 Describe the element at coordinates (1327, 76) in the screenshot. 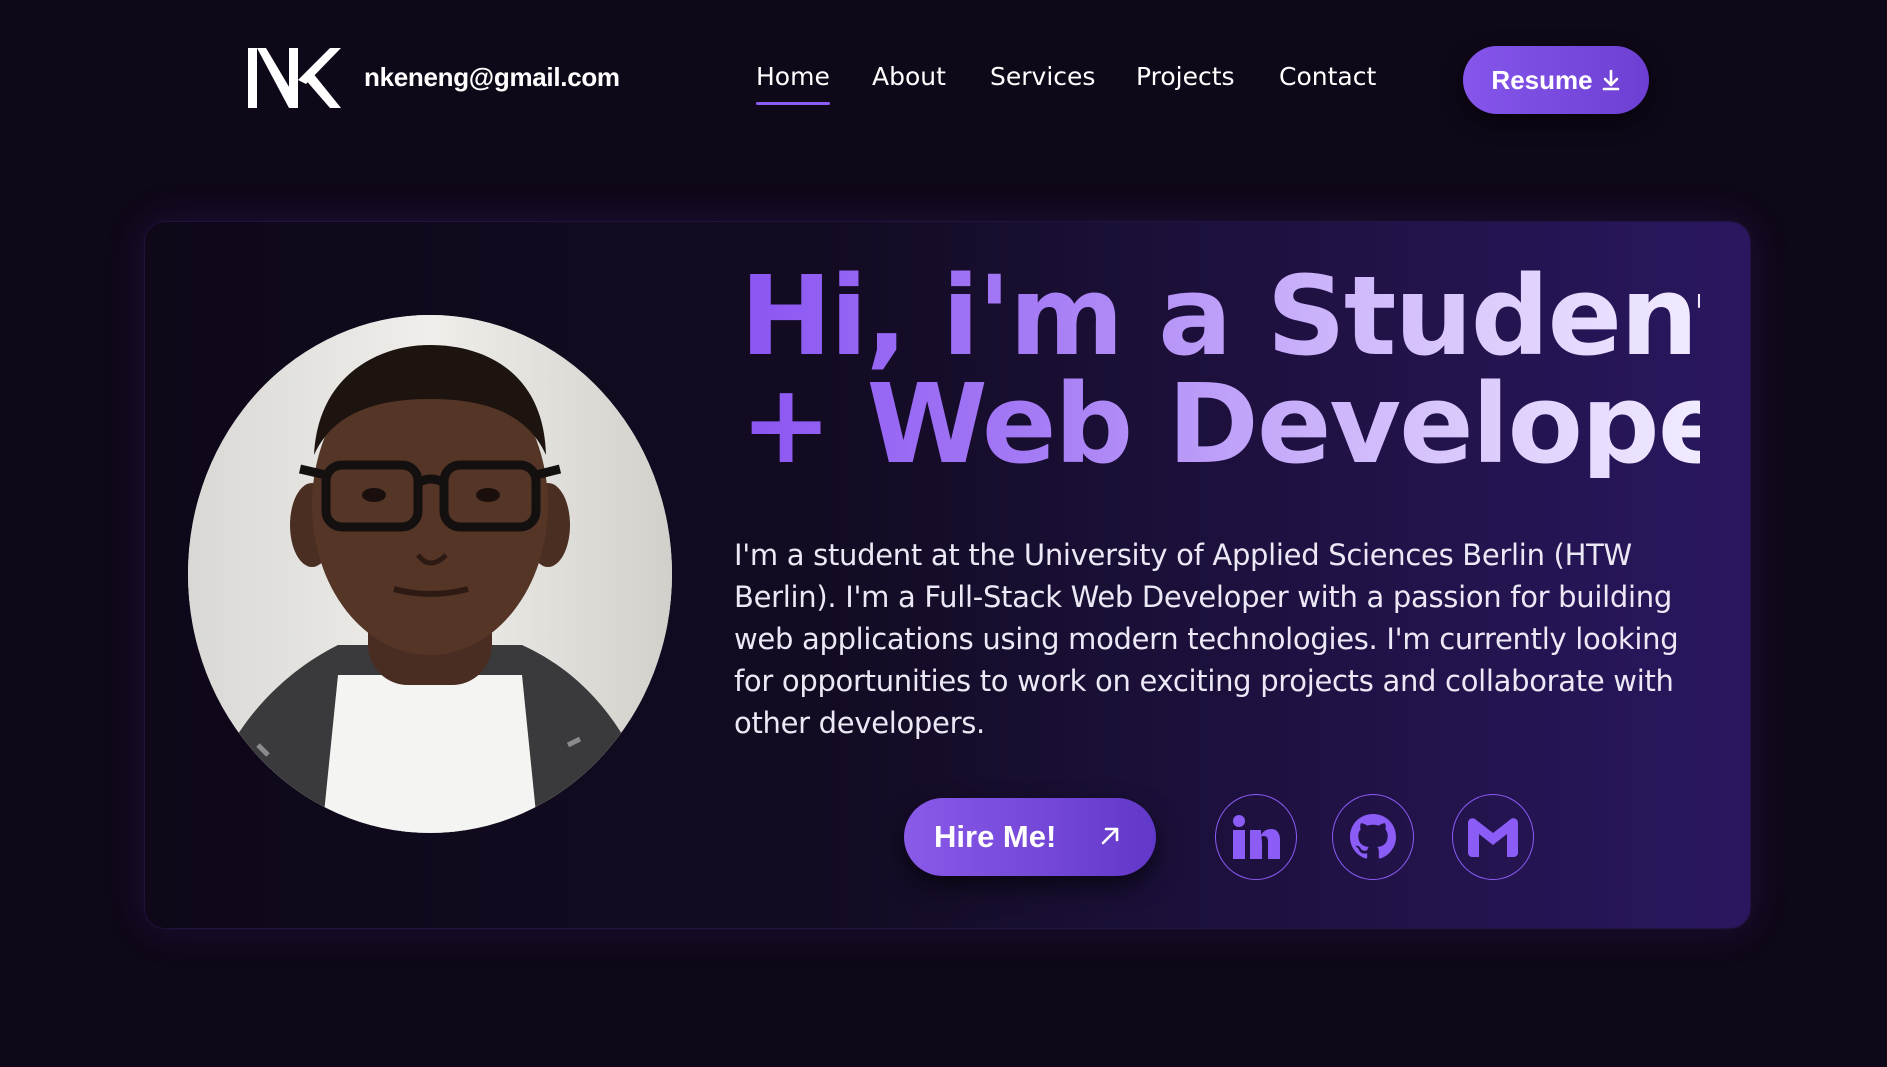

I see `nav-contact: Contact` at that location.